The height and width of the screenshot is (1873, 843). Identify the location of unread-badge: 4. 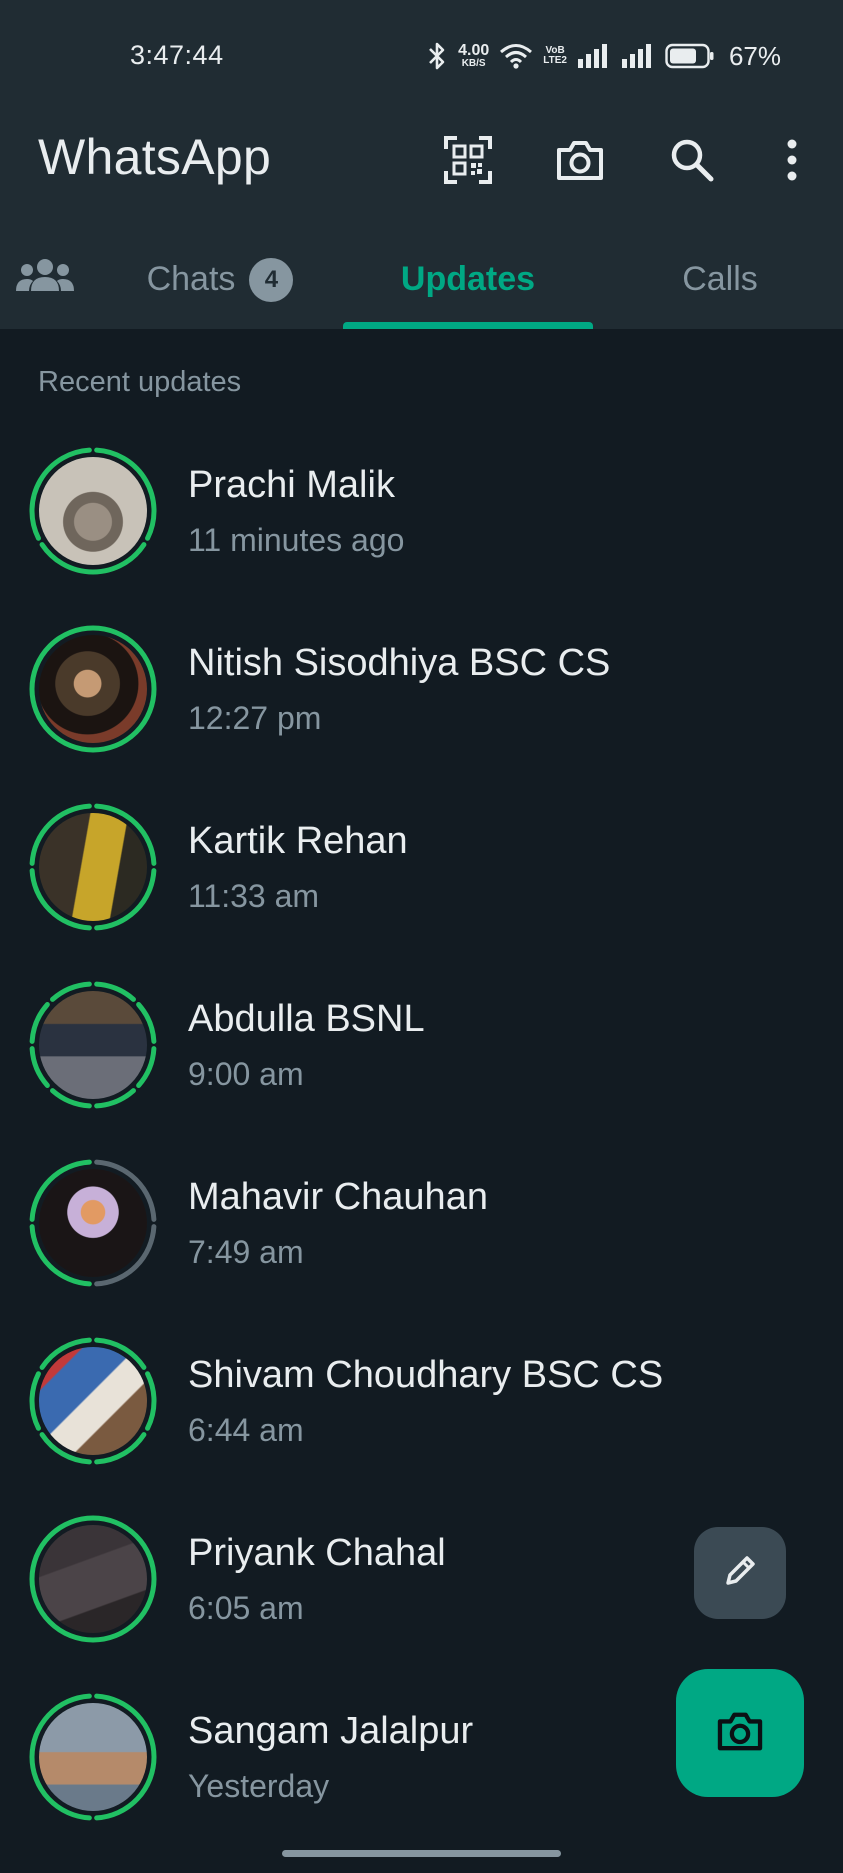
(271, 279).